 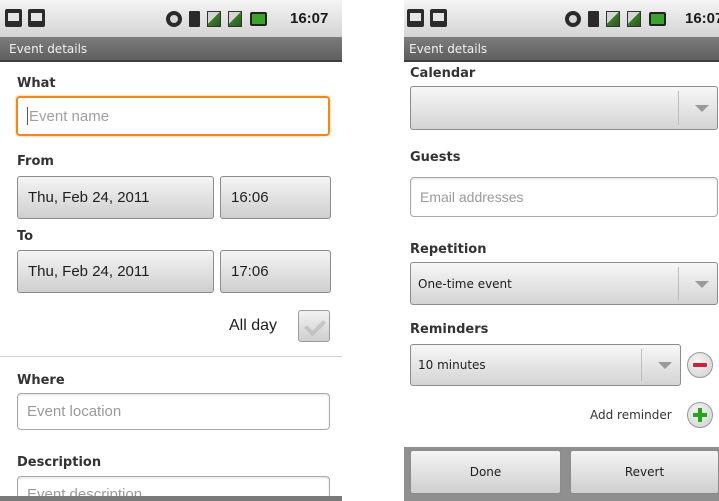 What do you see at coordinates (253, 325) in the screenshot?
I see `all-day-label: All day` at bounding box center [253, 325].